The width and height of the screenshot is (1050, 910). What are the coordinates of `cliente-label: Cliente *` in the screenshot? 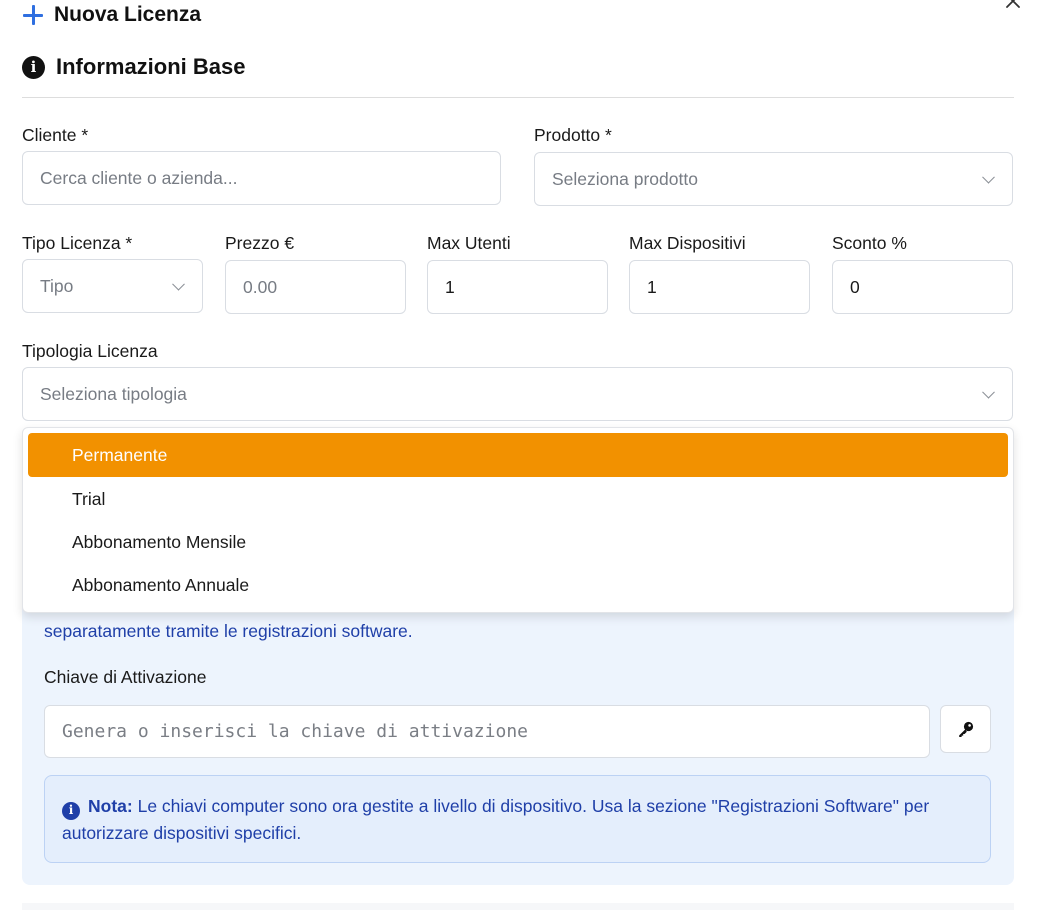 It's located at (55, 135).